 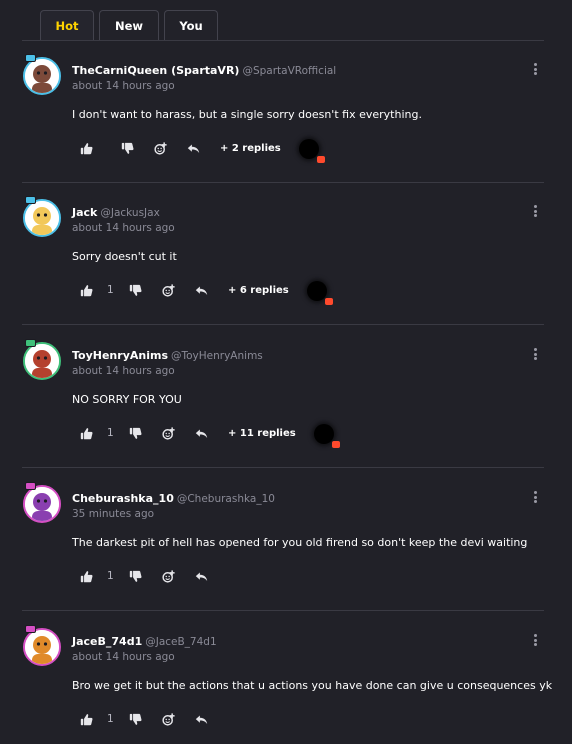 I want to click on comment-header: Jack @JackusJax, so click(x=116, y=212).